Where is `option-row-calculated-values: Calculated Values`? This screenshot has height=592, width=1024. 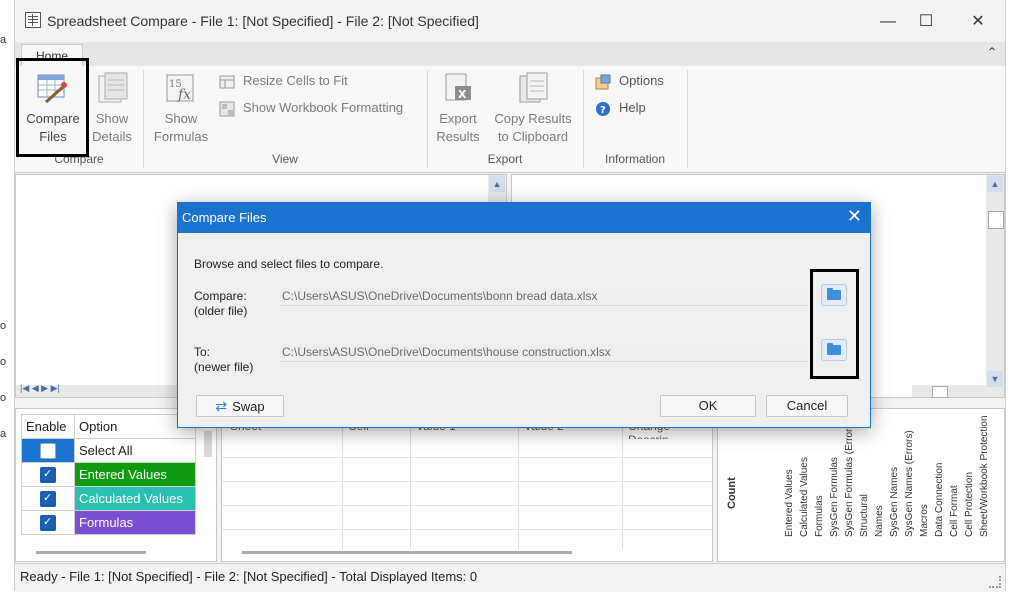
option-row-calculated-values: Calculated Values is located at coordinates (108, 498).